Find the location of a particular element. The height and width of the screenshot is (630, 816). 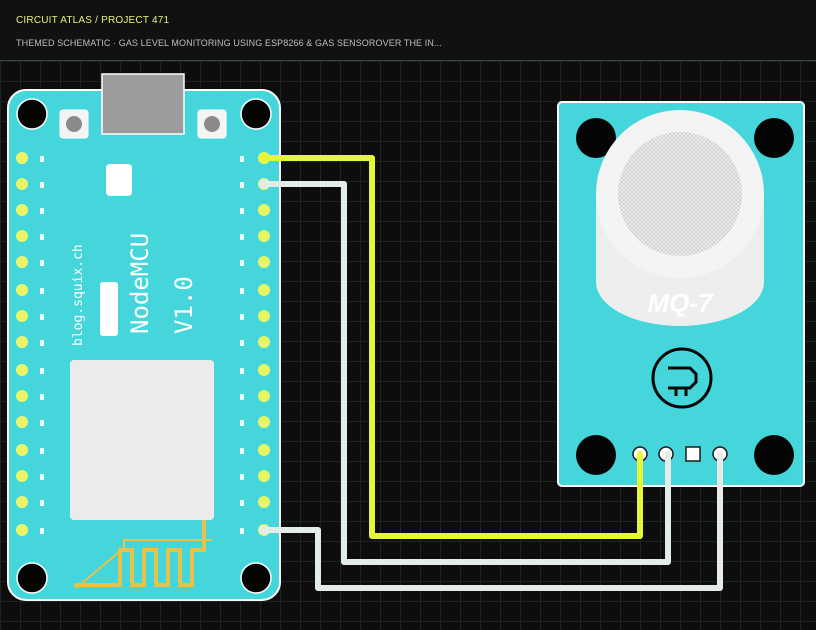

usb-chip is located at coordinates (109, 309).